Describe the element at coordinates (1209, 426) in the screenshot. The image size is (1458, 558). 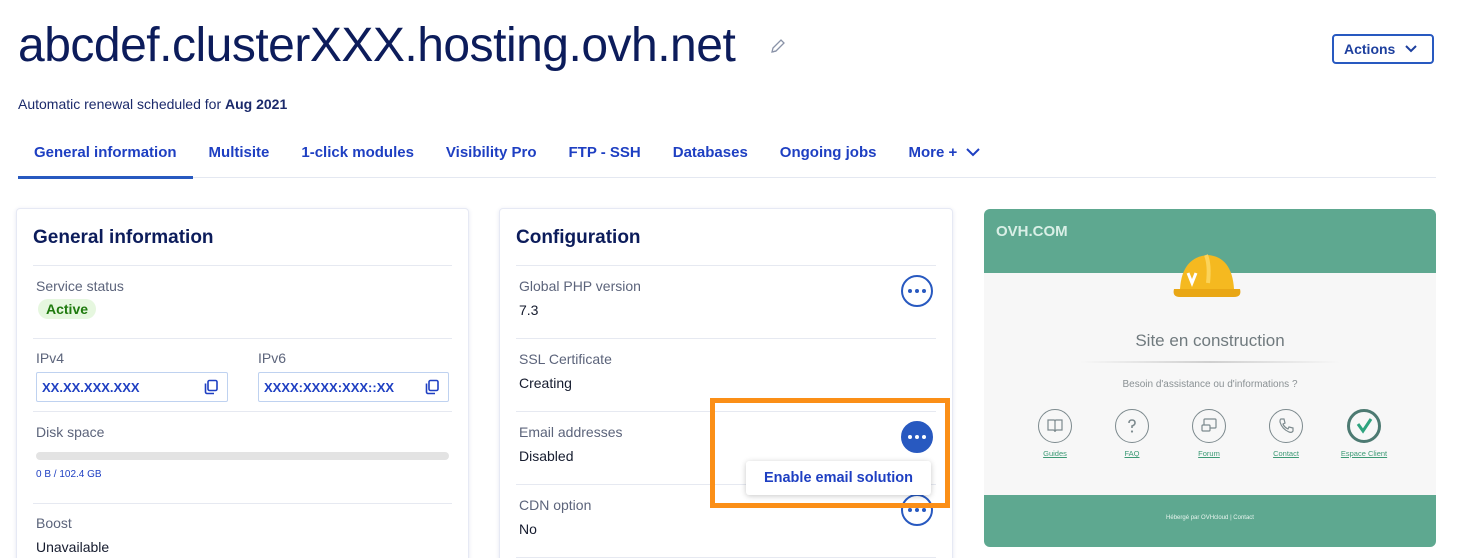
I see `chat-icon` at that location.